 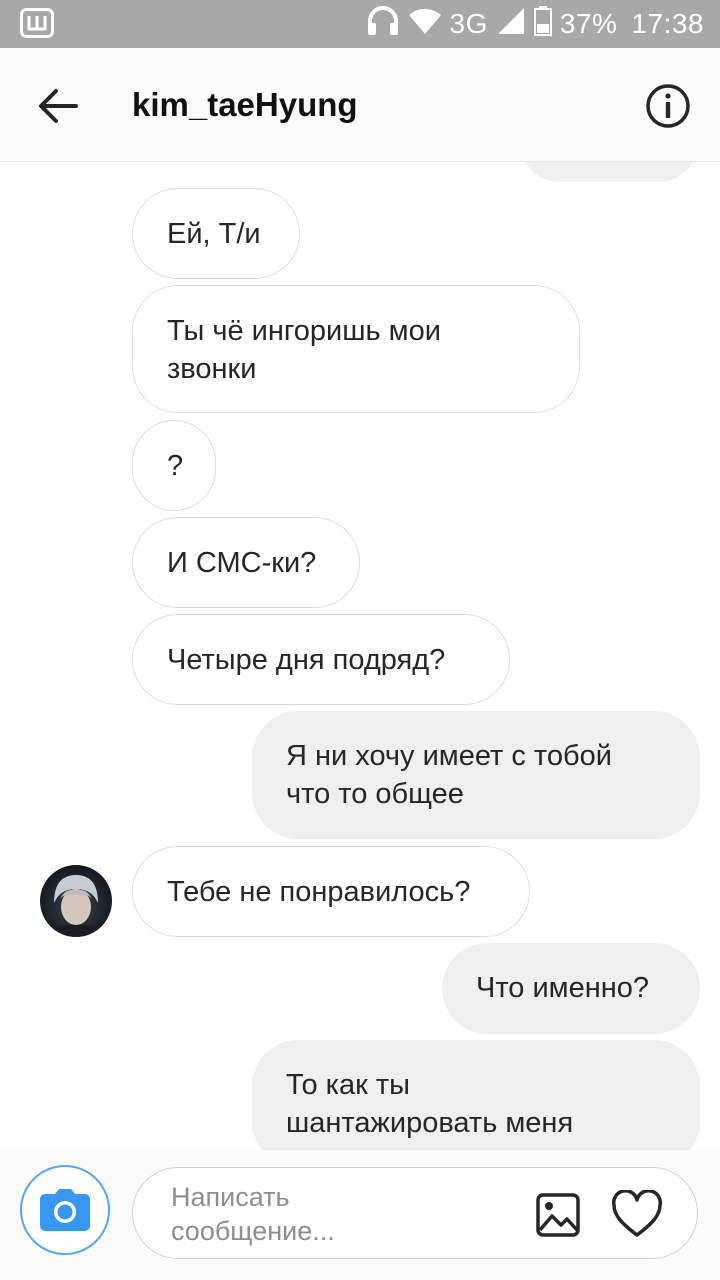 What do you see at coordinates (245, 105) in the screenshot?
I see `chat-title: kim_taeHyung` at bounding box center [245, 105].